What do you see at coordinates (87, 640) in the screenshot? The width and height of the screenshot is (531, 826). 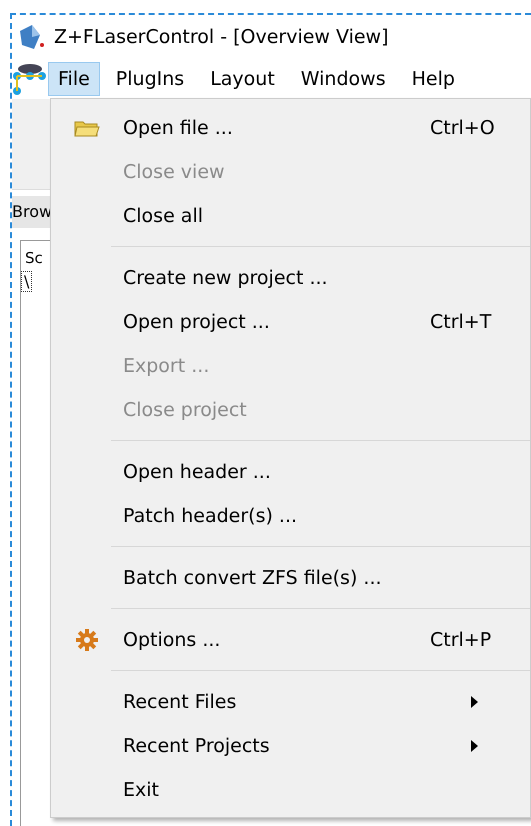 I see `settings-icon` at bounding box center [87, 640].